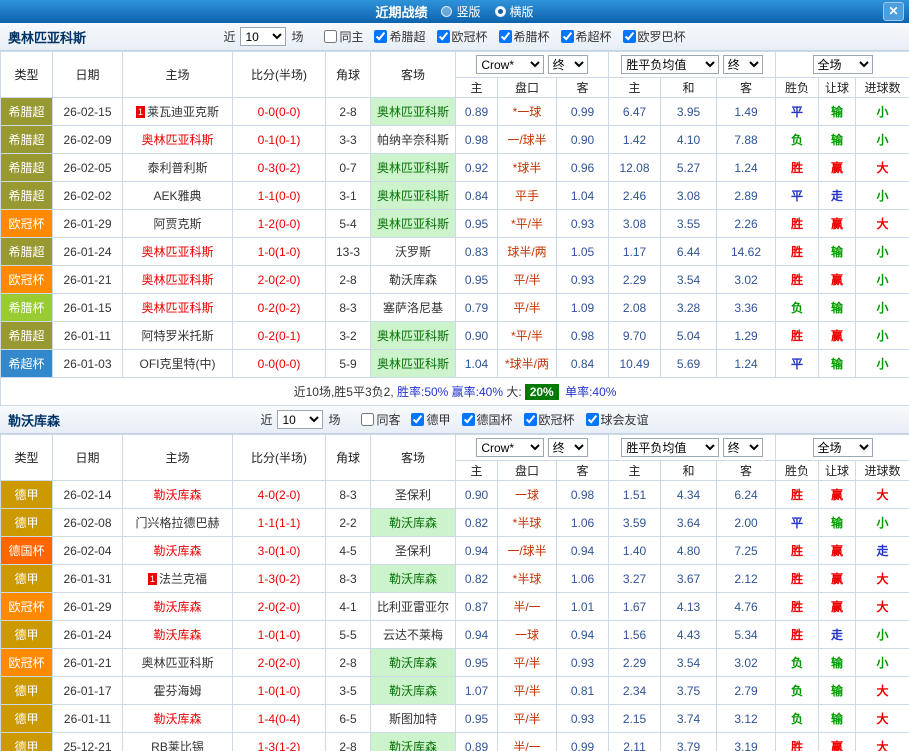  I want to click on europe-draw-odds-cell: 3.08, so click(689, 195).